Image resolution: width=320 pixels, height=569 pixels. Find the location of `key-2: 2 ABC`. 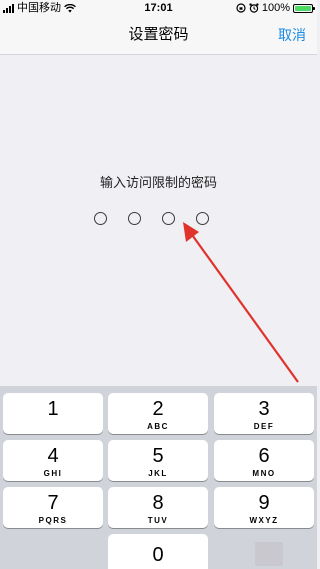

key-2: 2 ABC is located at coordinates (158, 413).